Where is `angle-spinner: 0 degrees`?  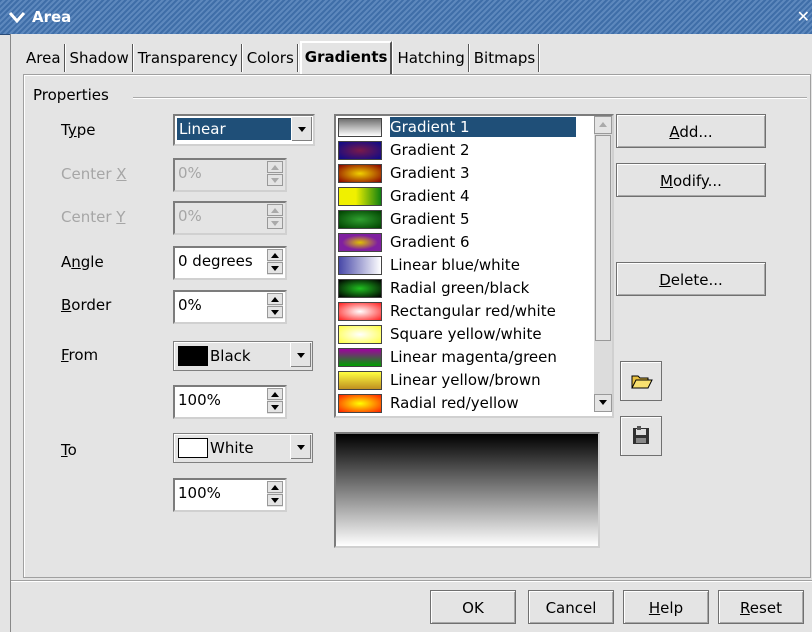
angle-spinner: 0 degrees is located at coordinates (230, 263).